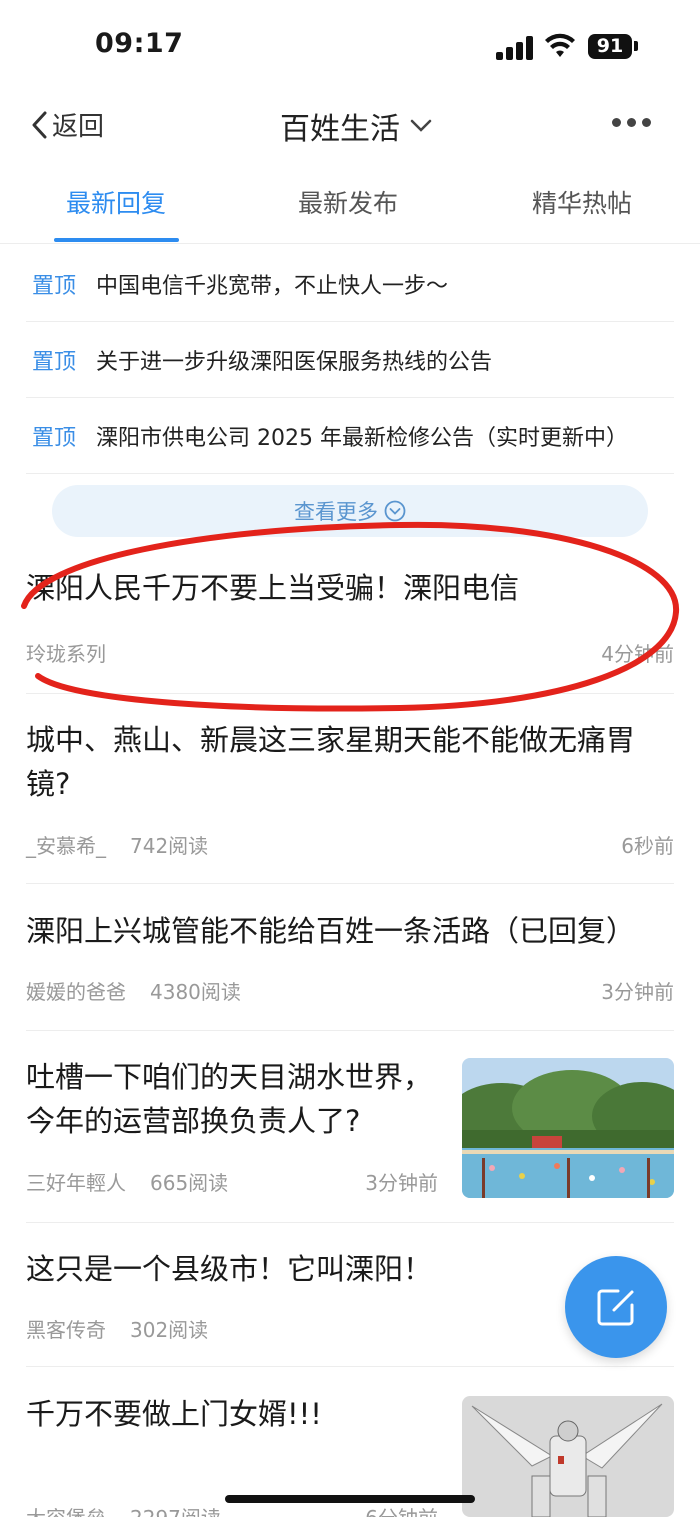 The height and width of the screenshot is (1517, 700). I want to click on post-meta: 玲珑系列, so click(66, 652).